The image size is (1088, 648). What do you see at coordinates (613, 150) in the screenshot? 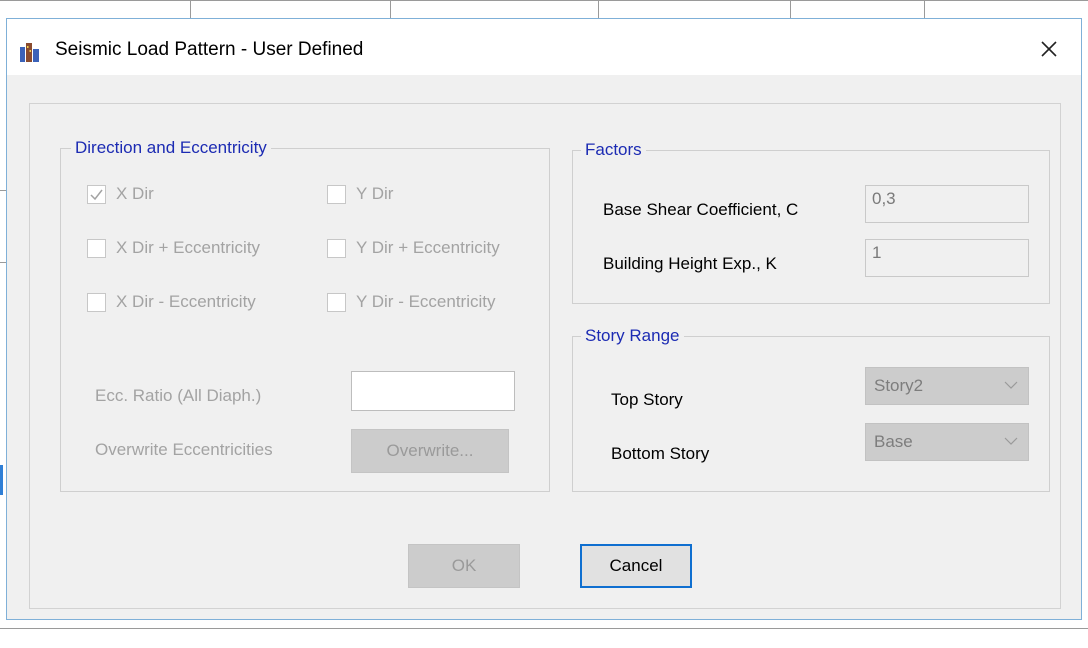
I see `group-title: Factors` at bounding box center [613, 150].